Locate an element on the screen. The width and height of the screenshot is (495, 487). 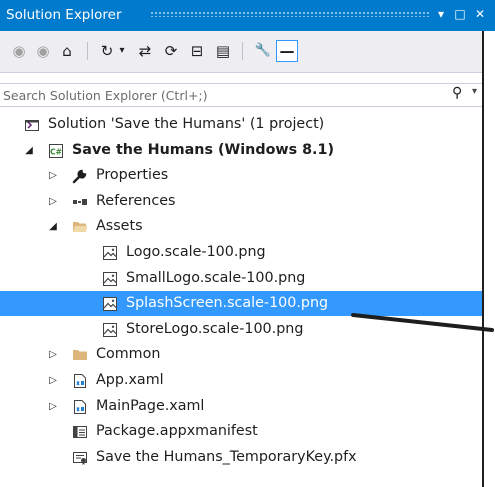
back-icon: ◉ is located at coordinates (19, 51).